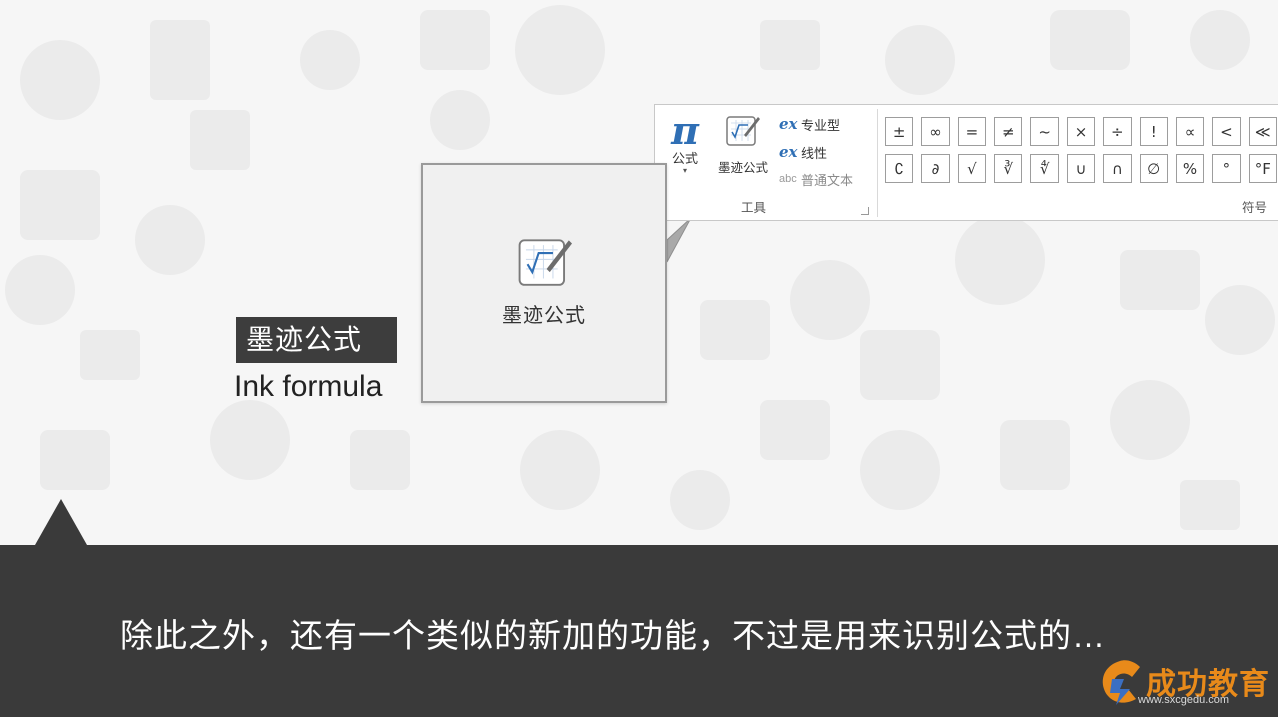 This screenshot has width=1278, height=717. What do you see at coordinates (827, 180) in the screenshot?
I see `normal-text-label: 普通文本` at bounding box center [827, 180].